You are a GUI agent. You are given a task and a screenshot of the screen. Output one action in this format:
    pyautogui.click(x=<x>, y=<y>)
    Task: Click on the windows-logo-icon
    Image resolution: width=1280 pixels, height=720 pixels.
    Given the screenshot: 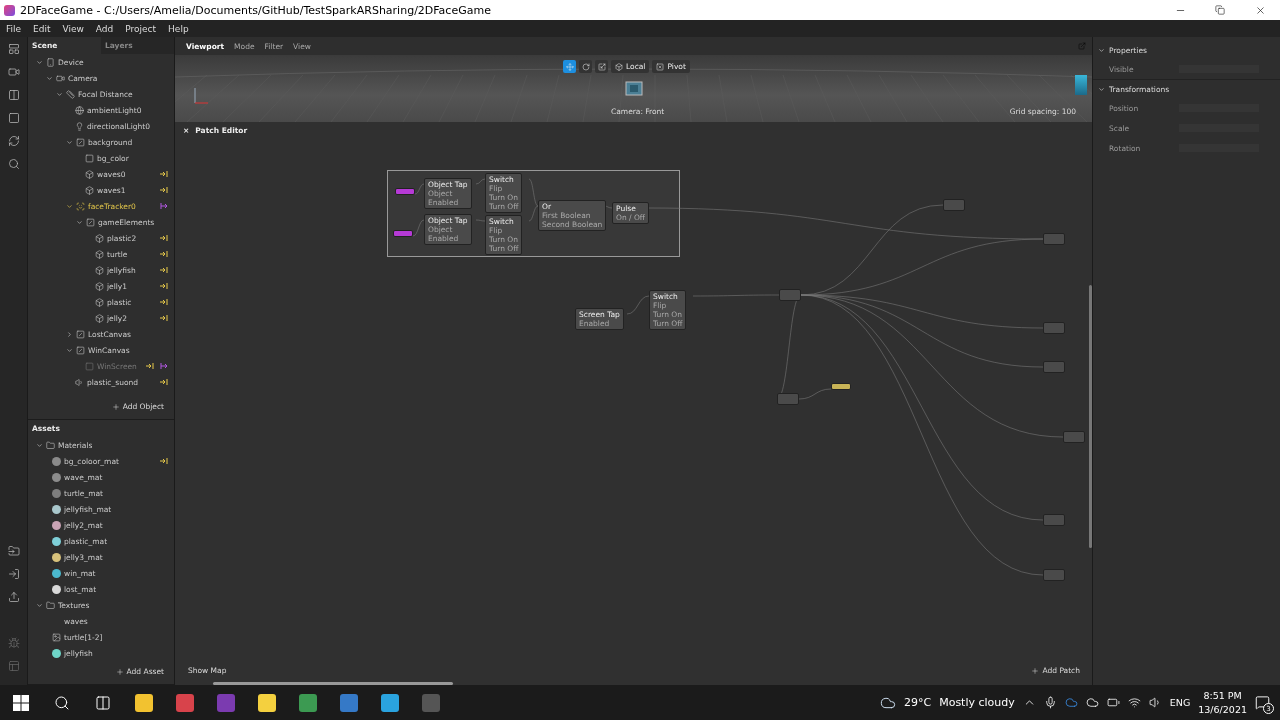 What is the action you would take?
    pyautogui.click(x=20, y=702)
    